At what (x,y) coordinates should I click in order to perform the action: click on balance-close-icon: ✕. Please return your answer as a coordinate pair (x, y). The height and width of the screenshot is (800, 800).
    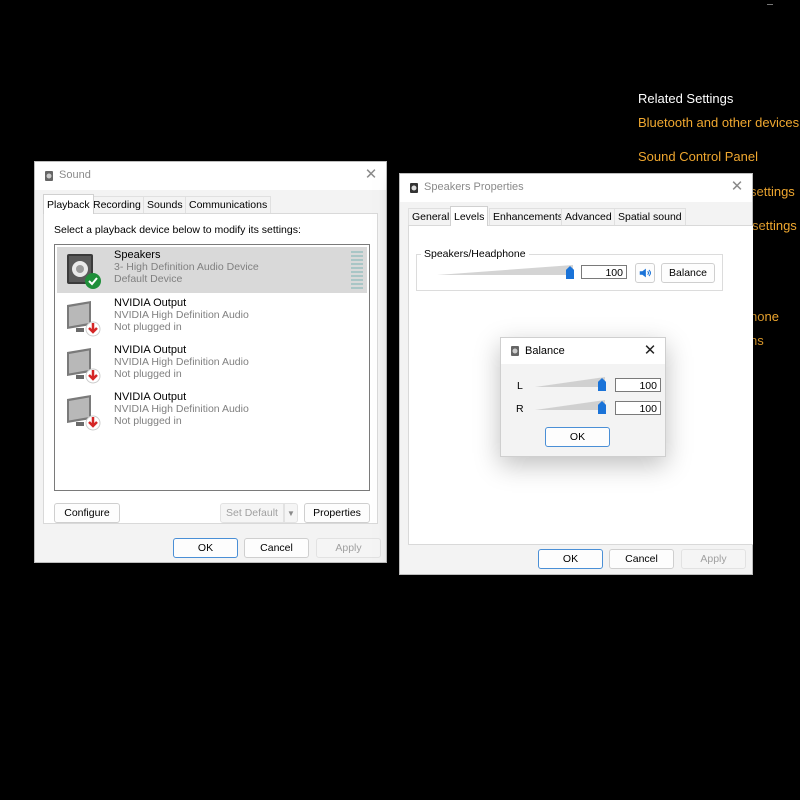
    Looking at the image, I should click on (650, 351).